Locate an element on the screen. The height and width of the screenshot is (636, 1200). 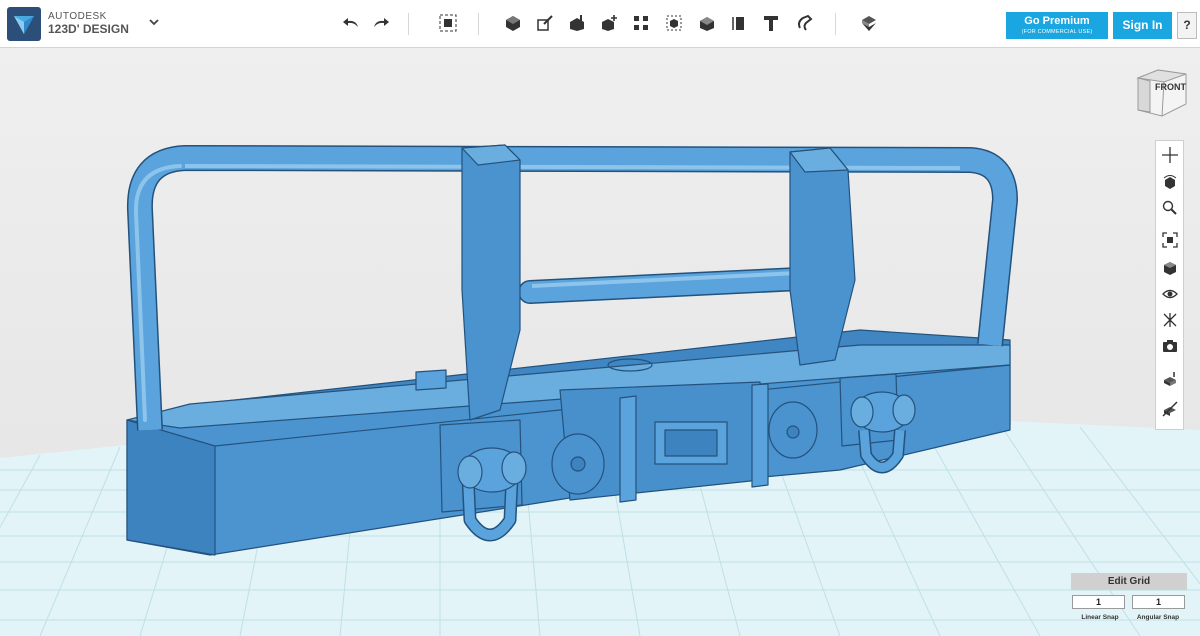
primitives-icon is located at coordinates (513, 23).